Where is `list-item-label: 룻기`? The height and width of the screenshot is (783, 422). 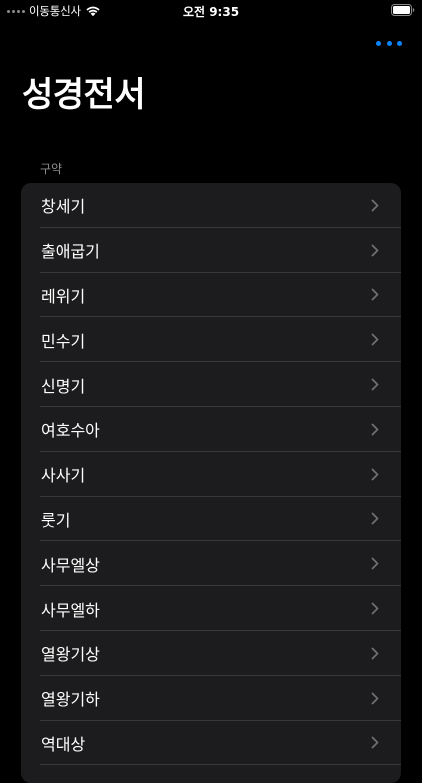
list-item-label: 룻기 is located at coordinates (56, 520).